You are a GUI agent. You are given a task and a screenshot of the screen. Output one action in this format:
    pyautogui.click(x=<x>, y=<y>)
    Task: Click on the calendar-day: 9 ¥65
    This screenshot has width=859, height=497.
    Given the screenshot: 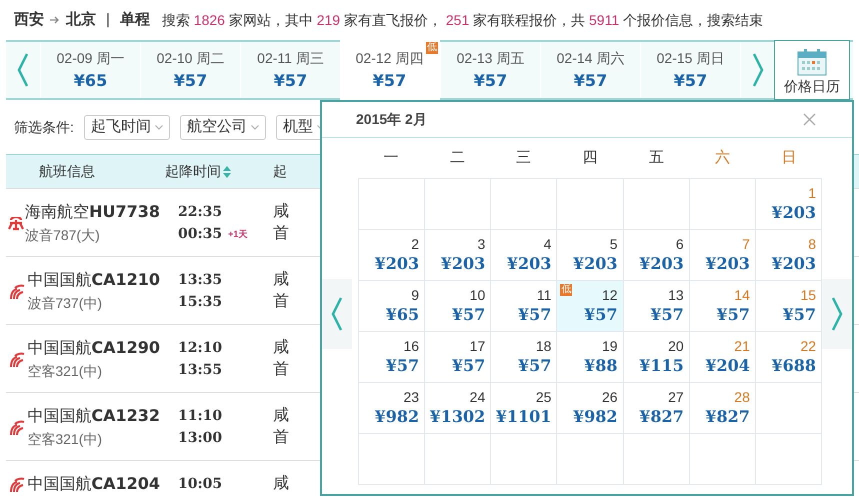 What is the action you would take?
    pyautogui.click(x=392, y=306)
    